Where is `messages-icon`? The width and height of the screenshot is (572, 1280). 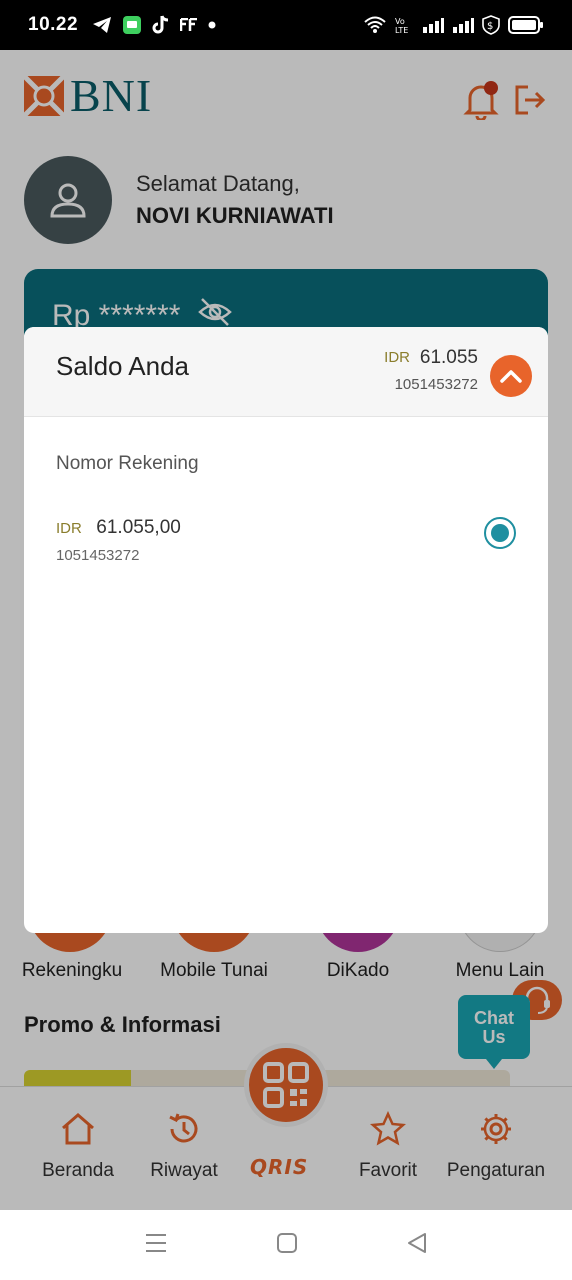
messages-icon is located at coordinates (132, 25).